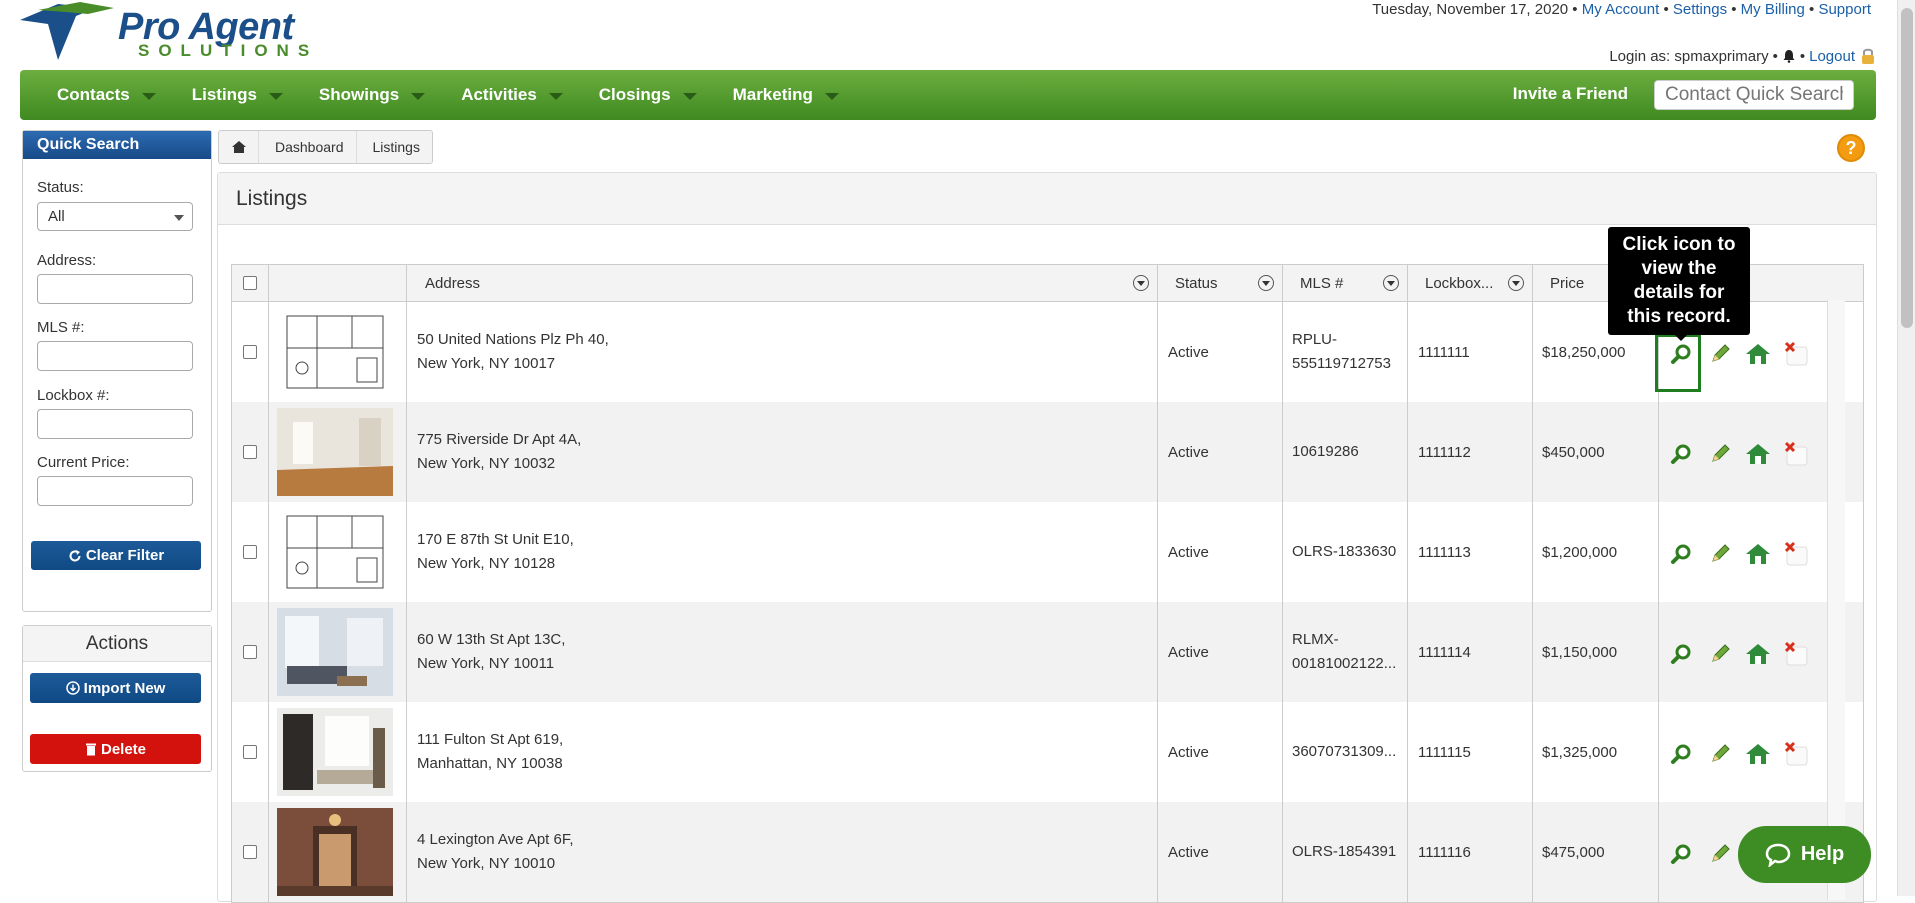 This screenshot has width=1915, height=903. What do you see at coordinates (115, 688) in the screenshot?
I see `import-new-button: Import New` at bounding box center [115, 688].